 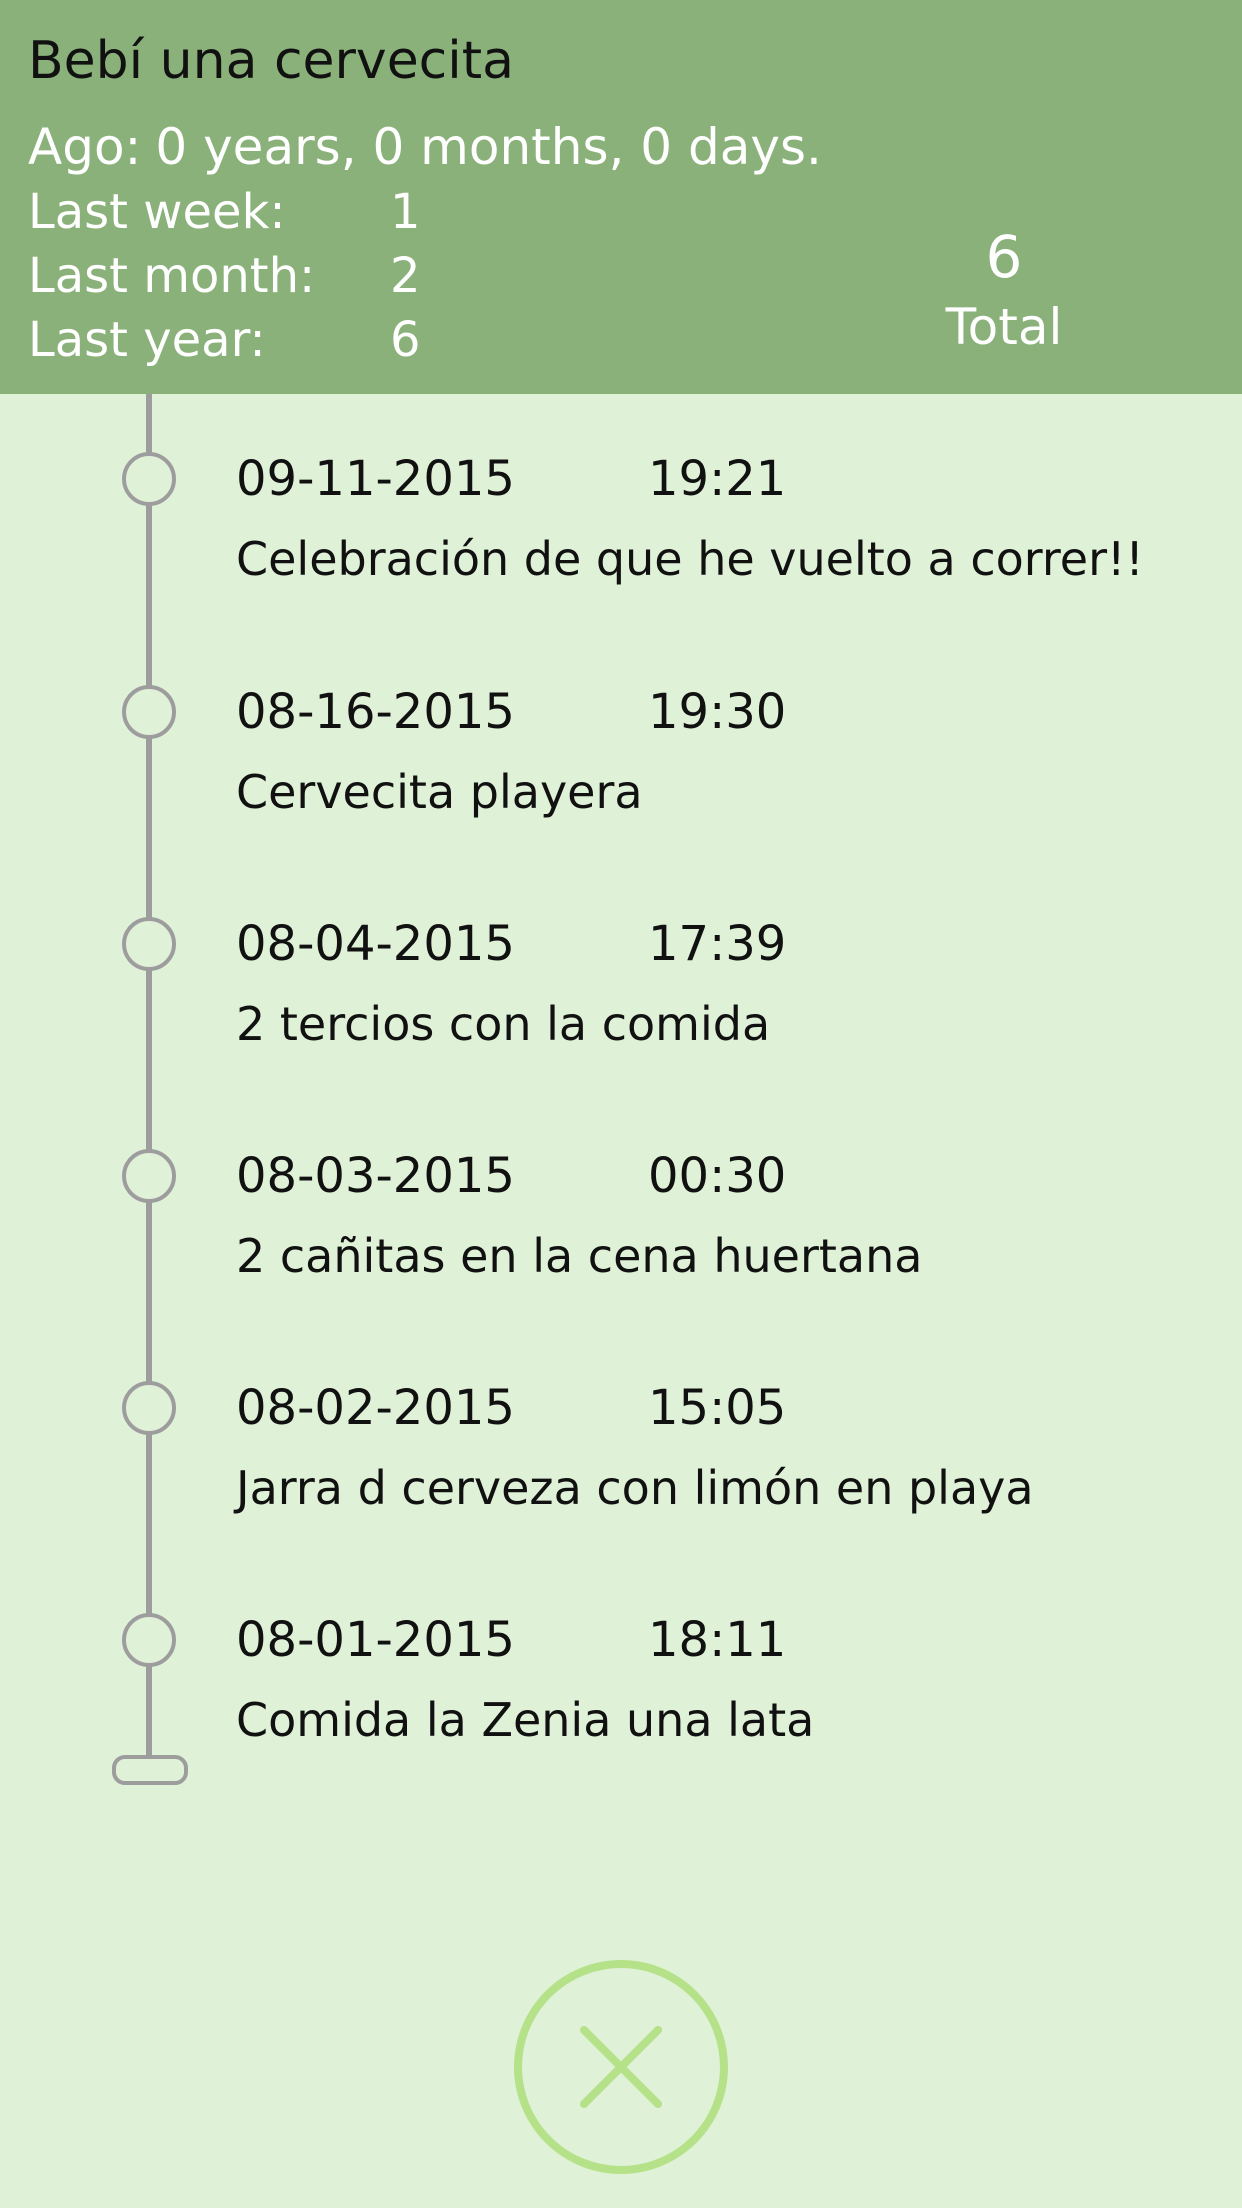 I want to click on last-year-row: Last year: 6, so click(x=224, y=340).